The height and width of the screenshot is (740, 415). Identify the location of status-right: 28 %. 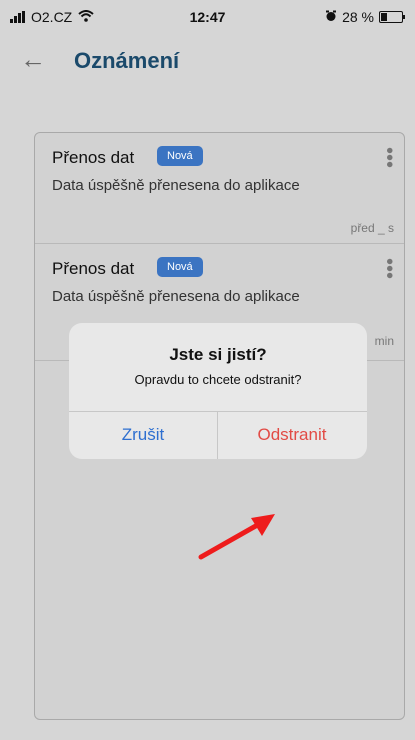
(365, 17).